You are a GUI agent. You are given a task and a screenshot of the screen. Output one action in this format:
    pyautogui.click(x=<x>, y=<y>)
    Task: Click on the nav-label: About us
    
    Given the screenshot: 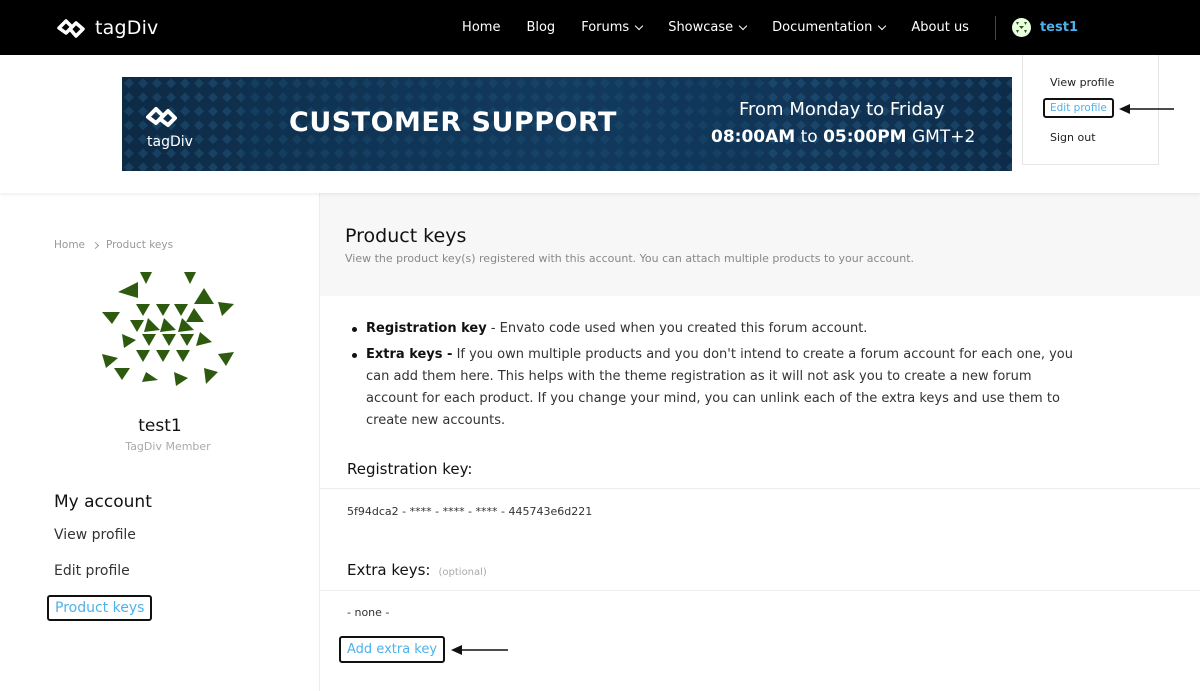 What is the action you would take?
    pyautogui.click(x=940, y=27)
    